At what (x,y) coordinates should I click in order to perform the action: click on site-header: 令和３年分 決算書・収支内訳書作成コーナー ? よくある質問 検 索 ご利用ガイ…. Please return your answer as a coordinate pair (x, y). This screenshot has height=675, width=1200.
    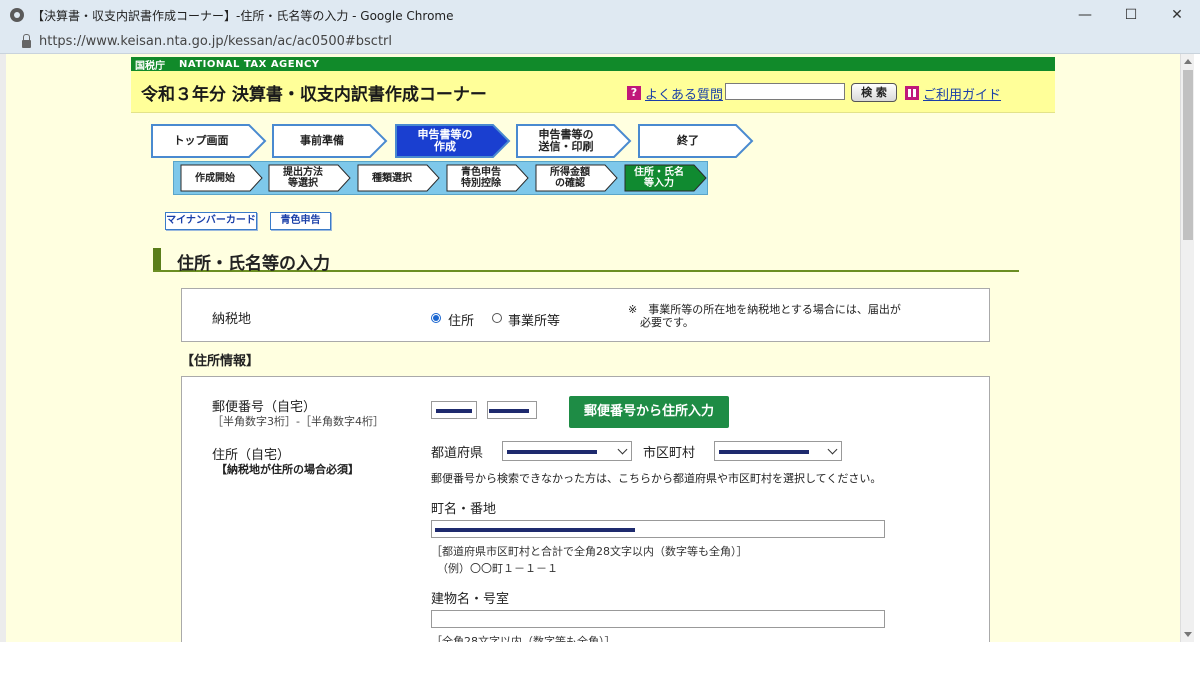
    Looking at the image, I should click on (593, 92).